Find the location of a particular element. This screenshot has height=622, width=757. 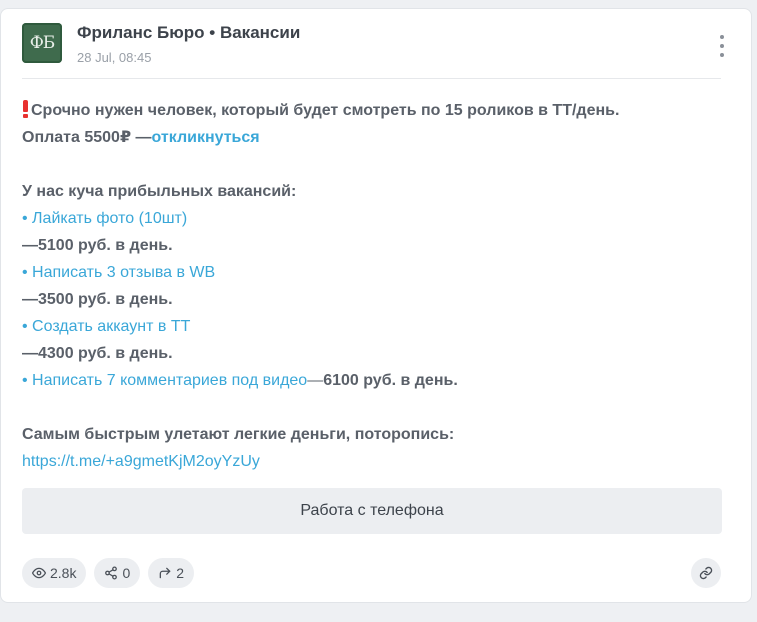

job-item: • Создать аккаунт в ТТ is located at coordinates (372, 326).